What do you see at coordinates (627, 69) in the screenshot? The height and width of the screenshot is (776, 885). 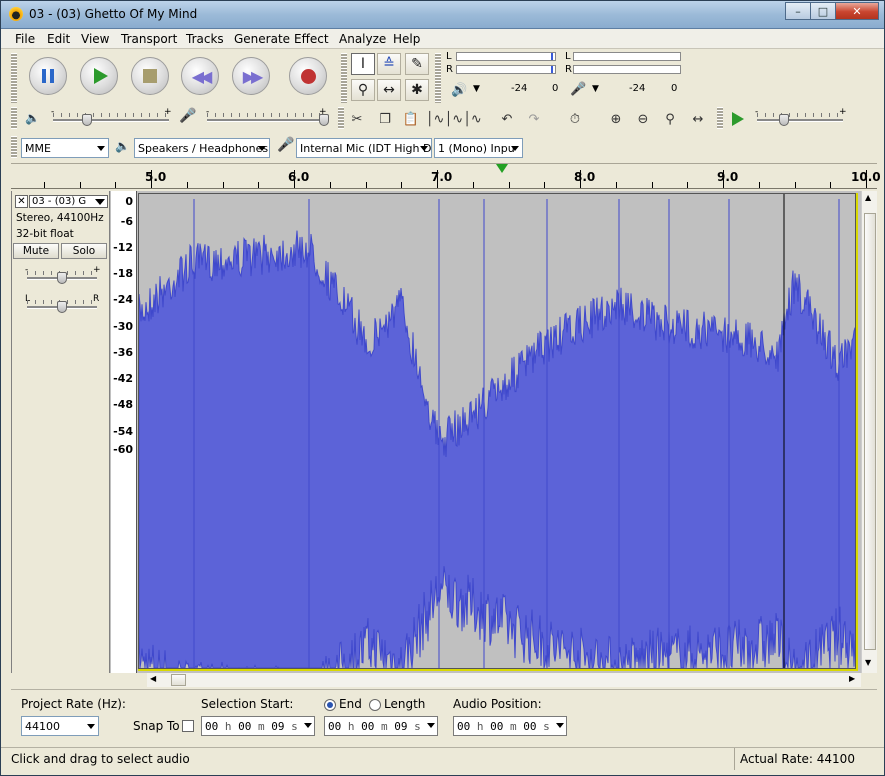 I see `record-meter-right` at bounding box center [627, 69].